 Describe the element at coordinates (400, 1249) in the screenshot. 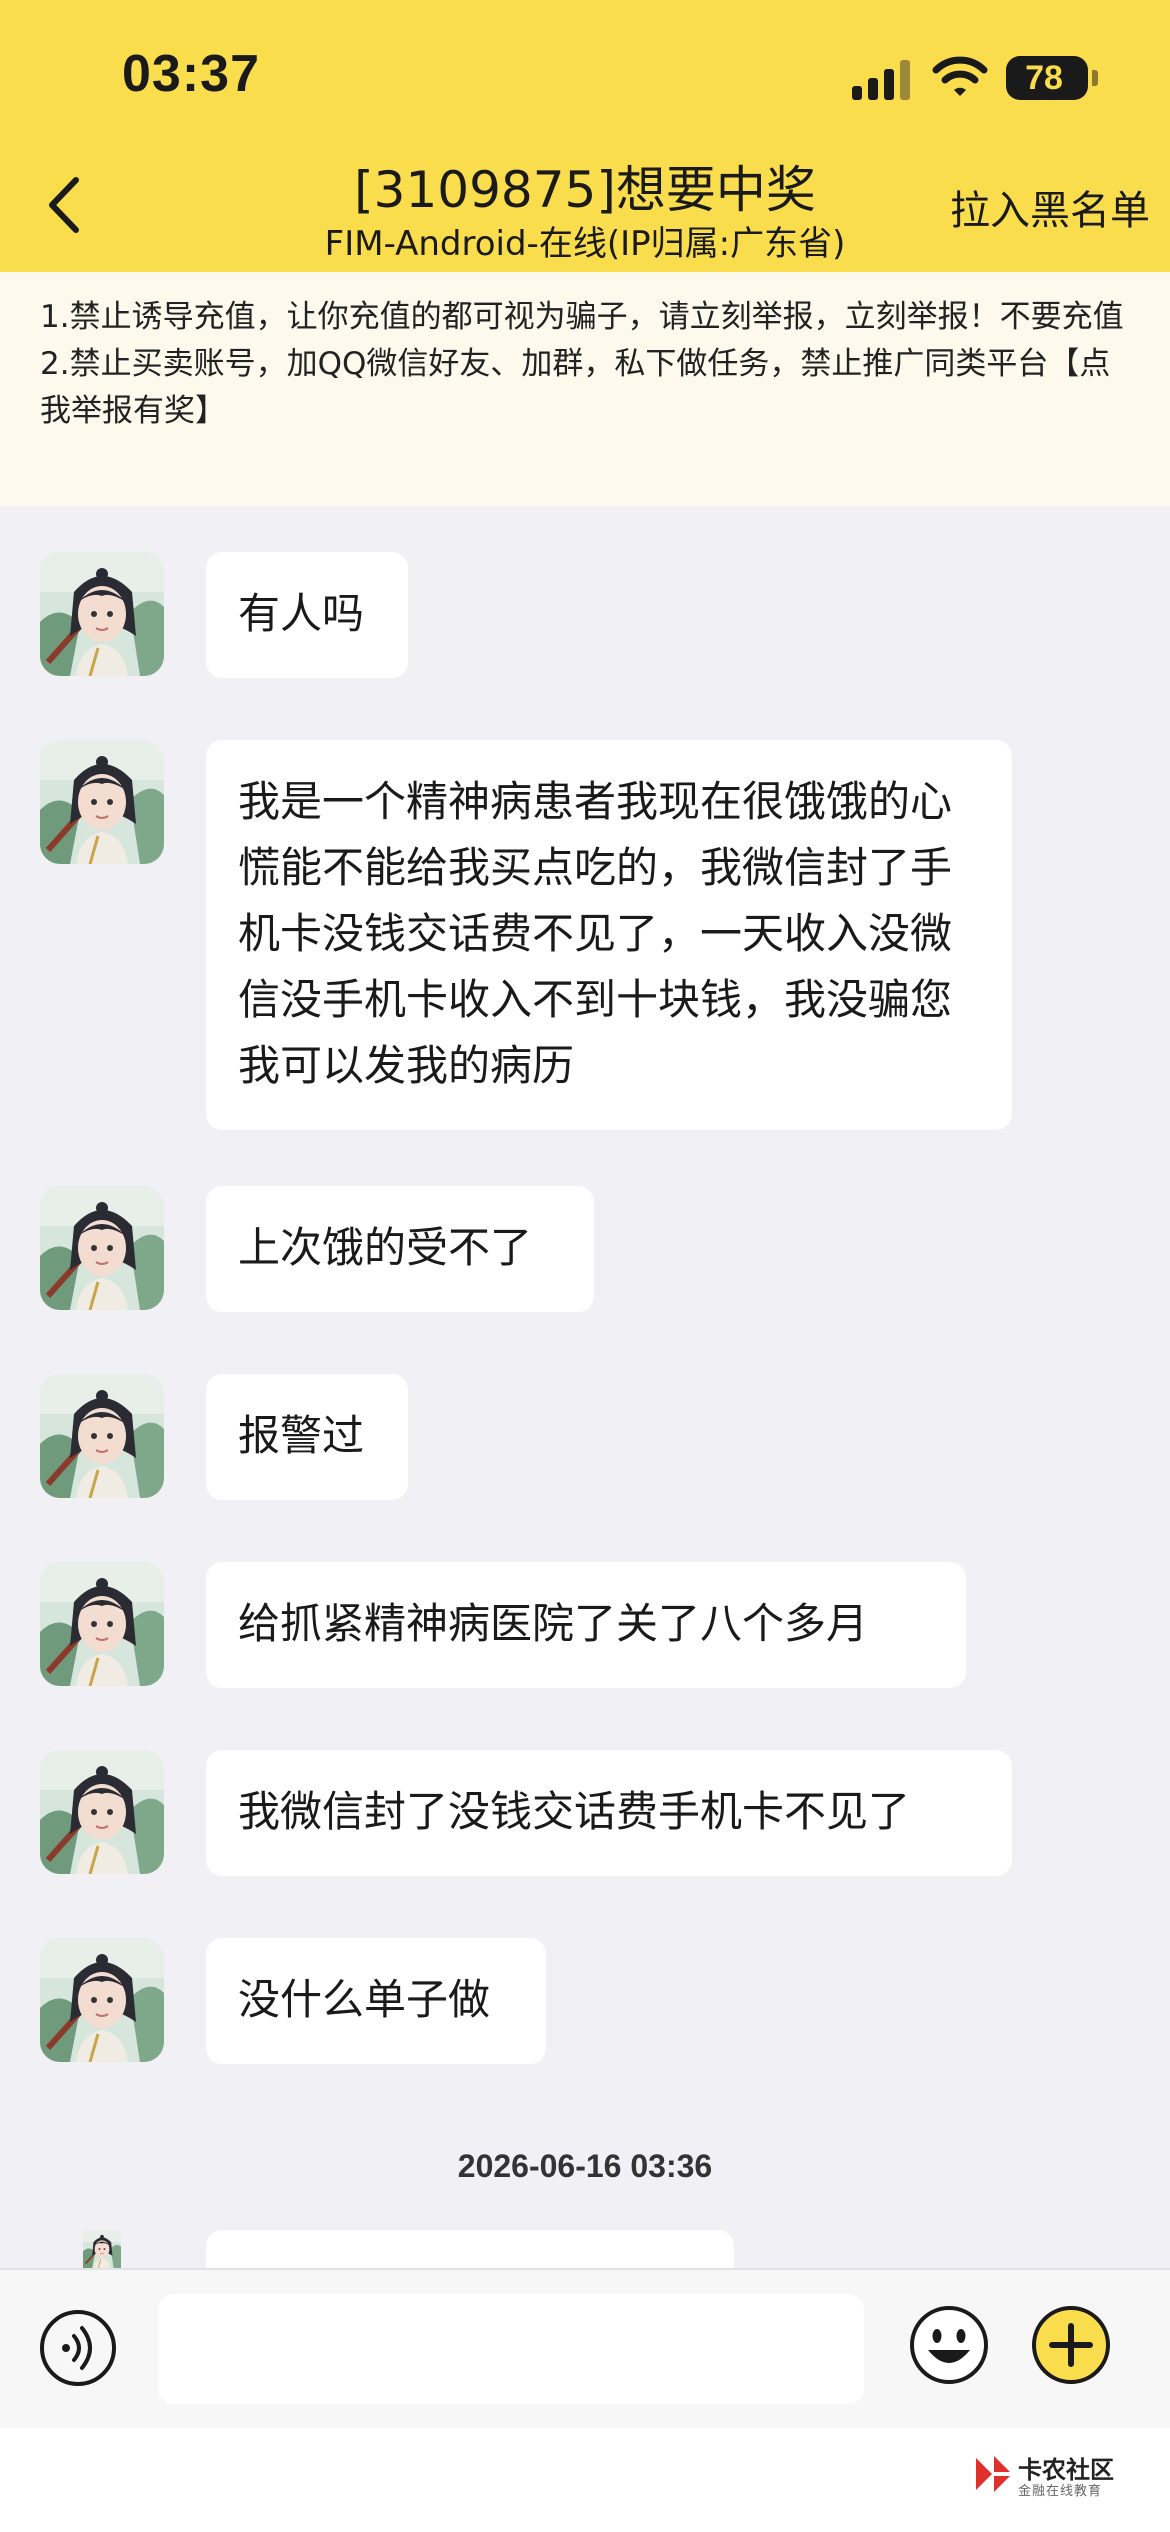

I see `message-bubble: 上次饿的受不了` at that location.